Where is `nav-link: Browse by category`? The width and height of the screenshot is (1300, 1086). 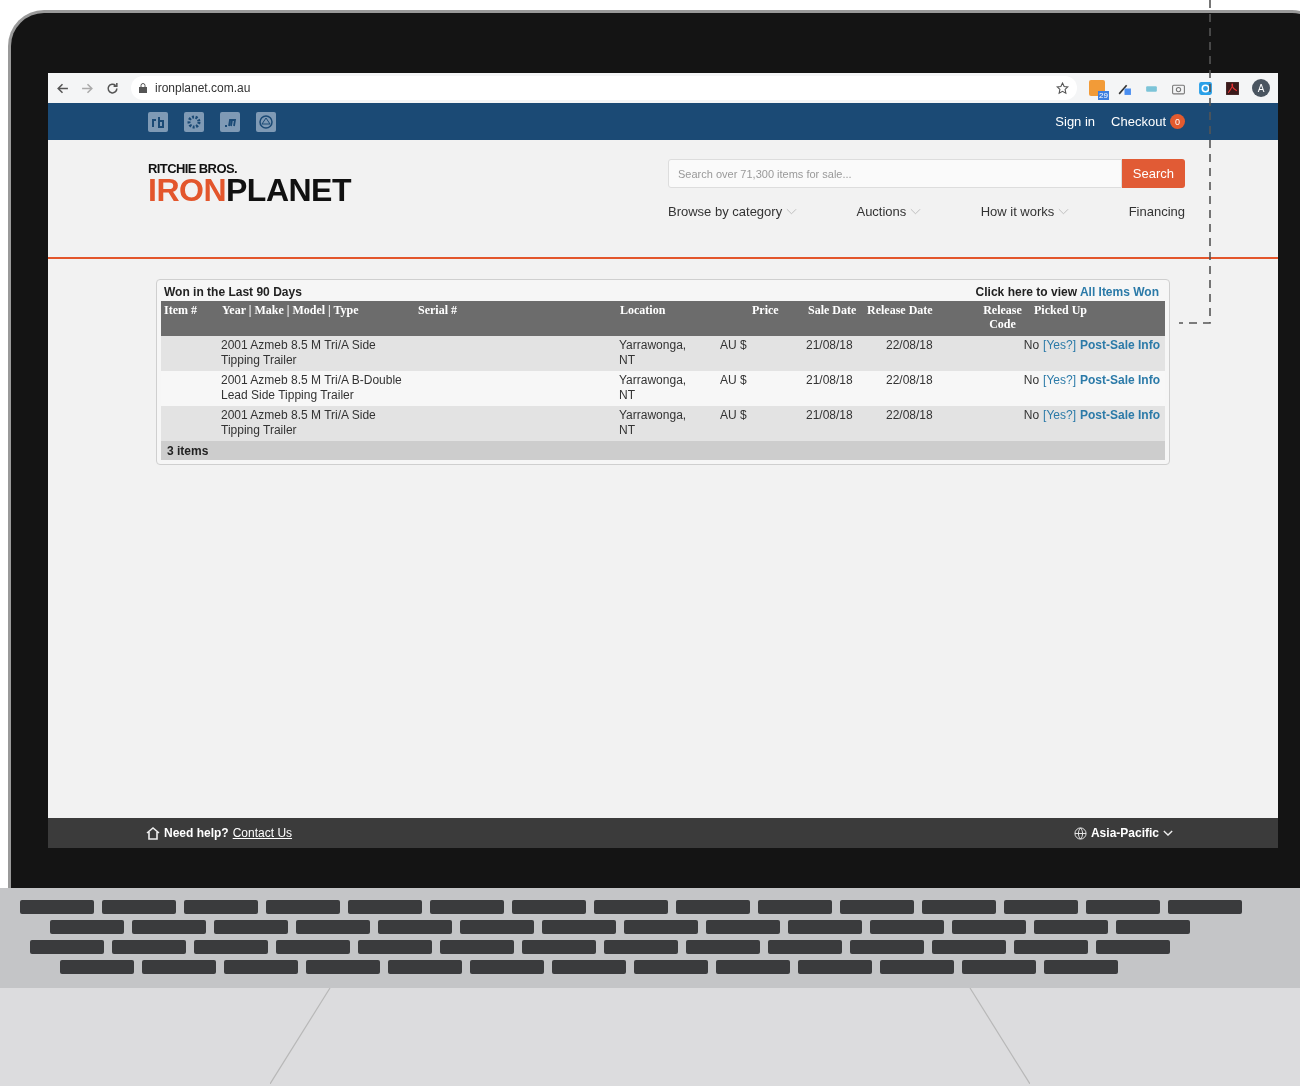
nav-link: Browse by category is located at coordinates (725, 211).